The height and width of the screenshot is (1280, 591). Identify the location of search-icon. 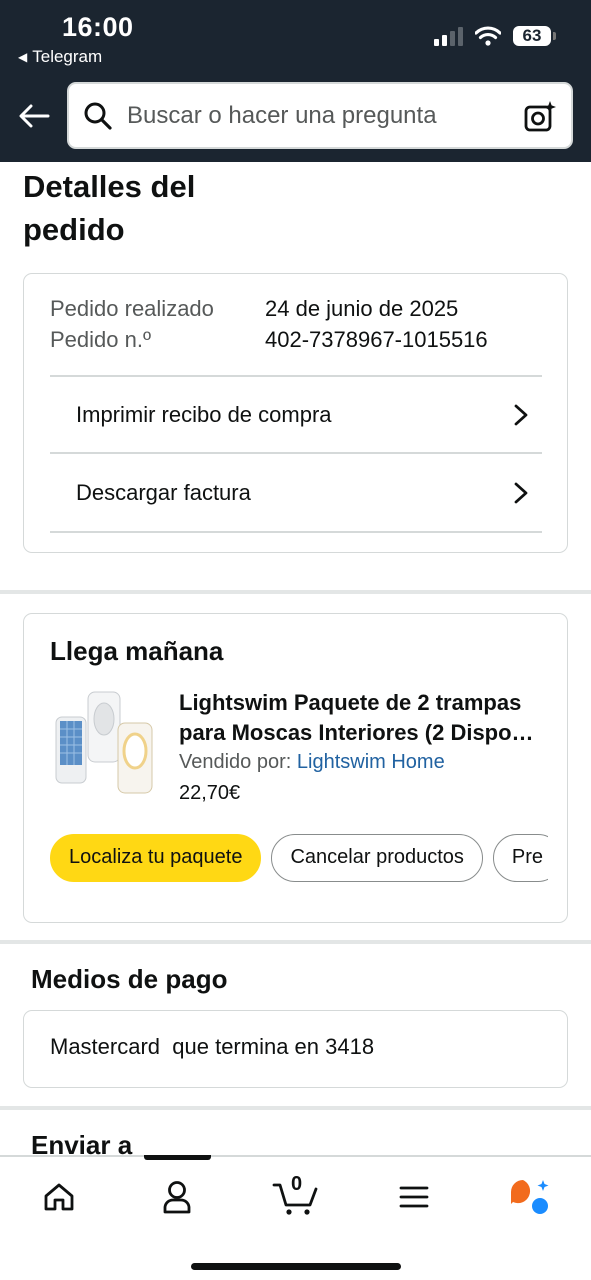
(98, 116).